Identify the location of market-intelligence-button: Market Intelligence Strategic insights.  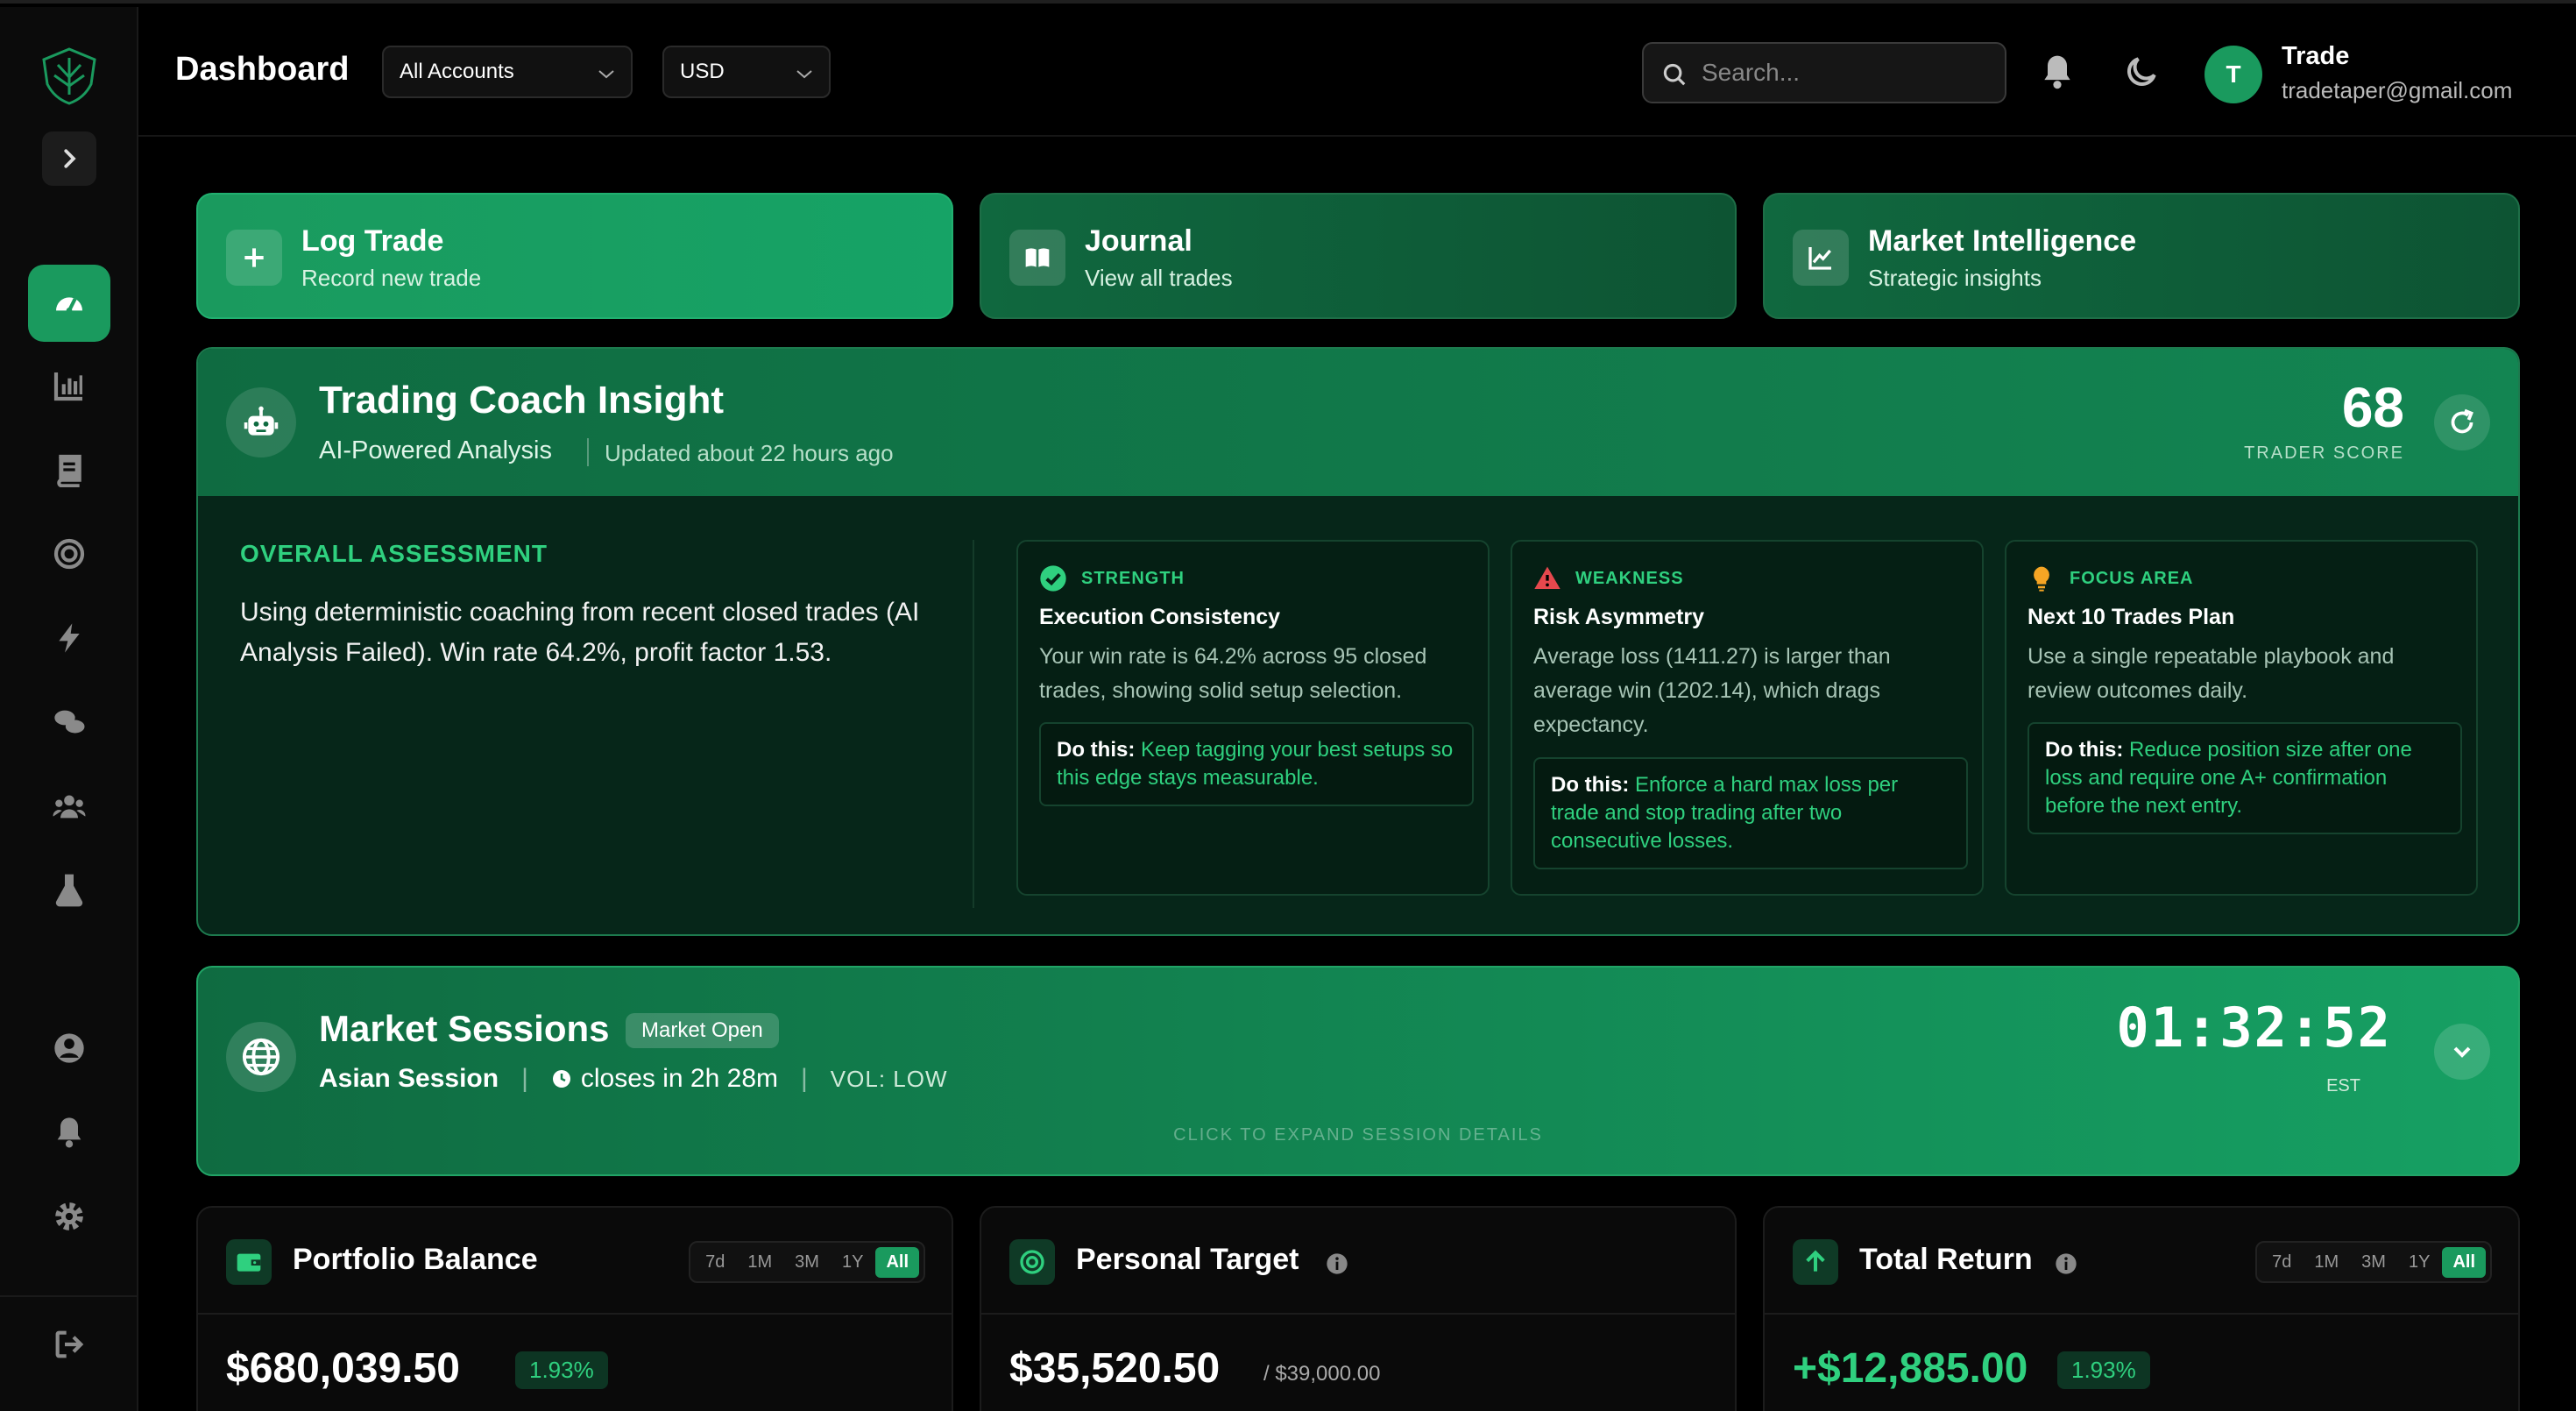
(2141, 256).